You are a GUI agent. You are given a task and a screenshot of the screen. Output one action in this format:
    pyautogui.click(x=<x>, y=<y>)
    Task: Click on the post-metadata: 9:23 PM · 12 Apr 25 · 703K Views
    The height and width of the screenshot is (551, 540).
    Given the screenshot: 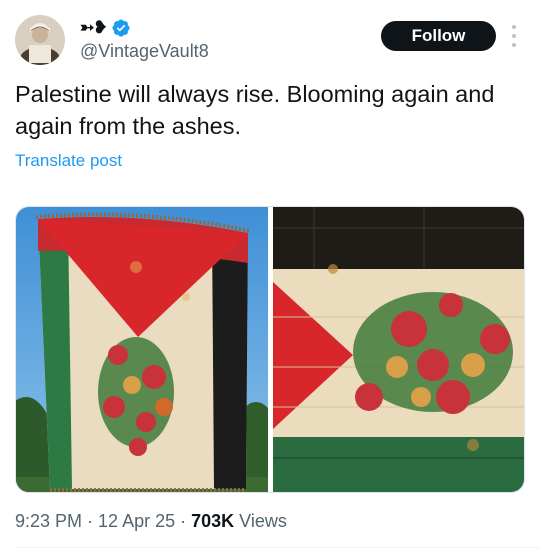 What is the action you would take?
    pyautogui.click(x=151, y=521)
    